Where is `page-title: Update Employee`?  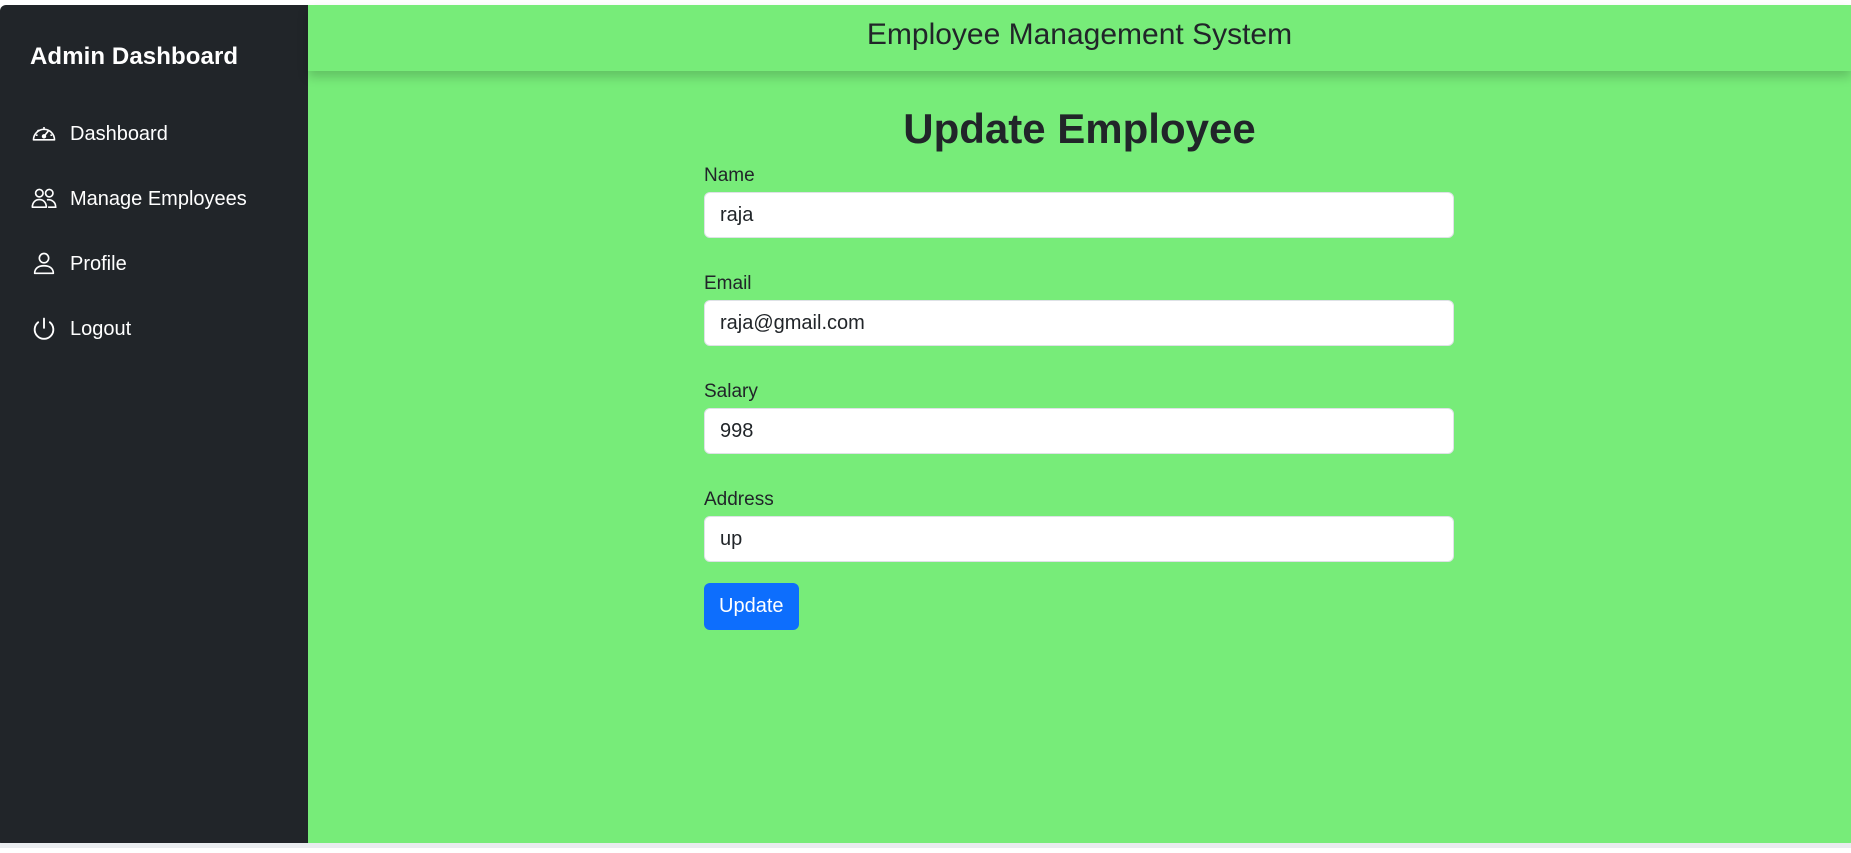
page-title: Update Employee is located at coordinates (1079, 128).